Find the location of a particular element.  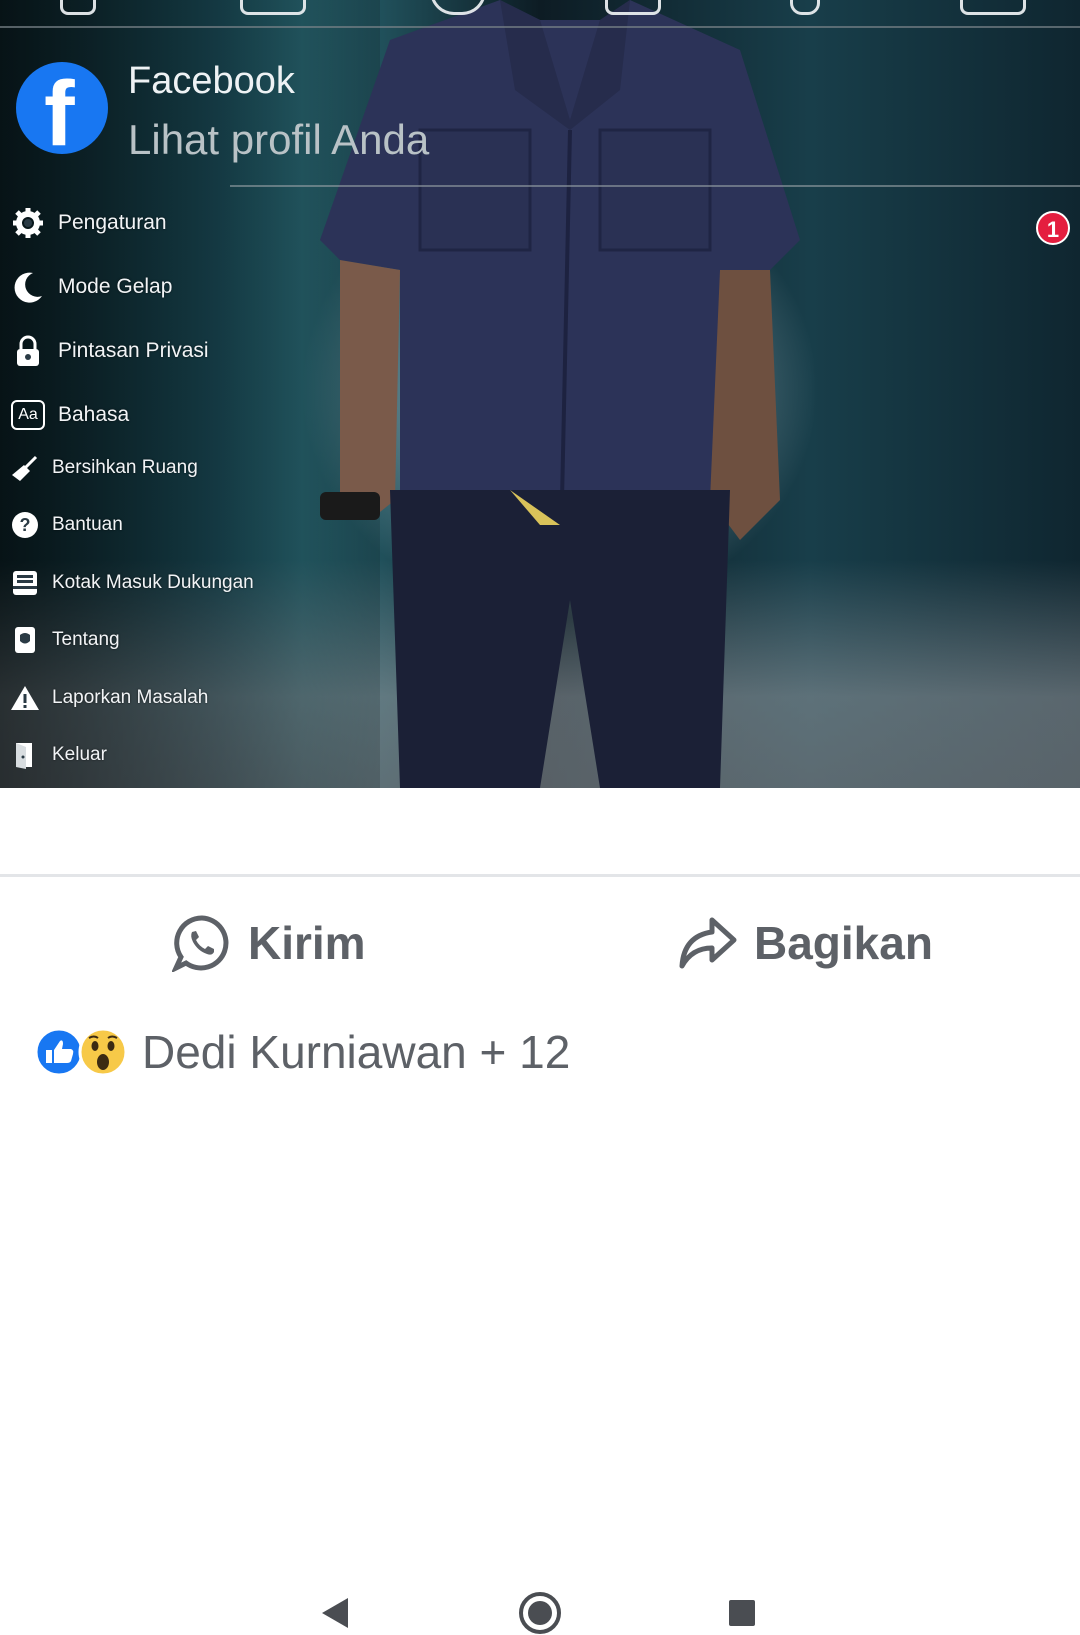

menu-label: Pengaturan is located at coordinates (112, 222).